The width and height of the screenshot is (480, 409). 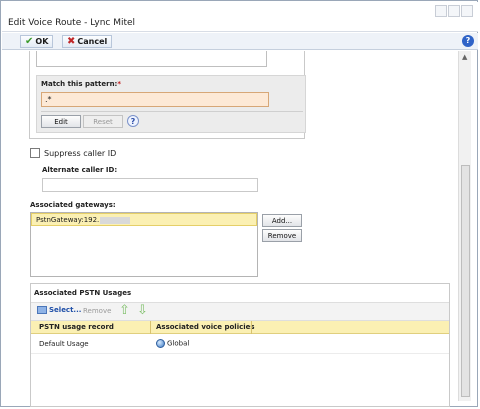 I want to click on edit-button: Edit, so click(x=61, y=121).